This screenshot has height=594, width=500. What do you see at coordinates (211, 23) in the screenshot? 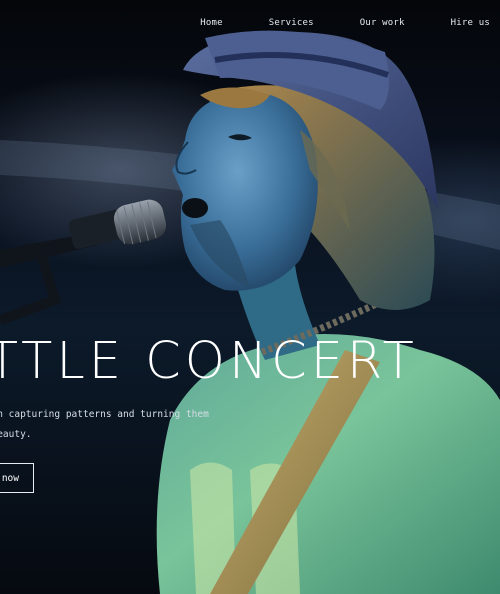
I see `nav-item-home: Home` at bounding box center [211, 23].